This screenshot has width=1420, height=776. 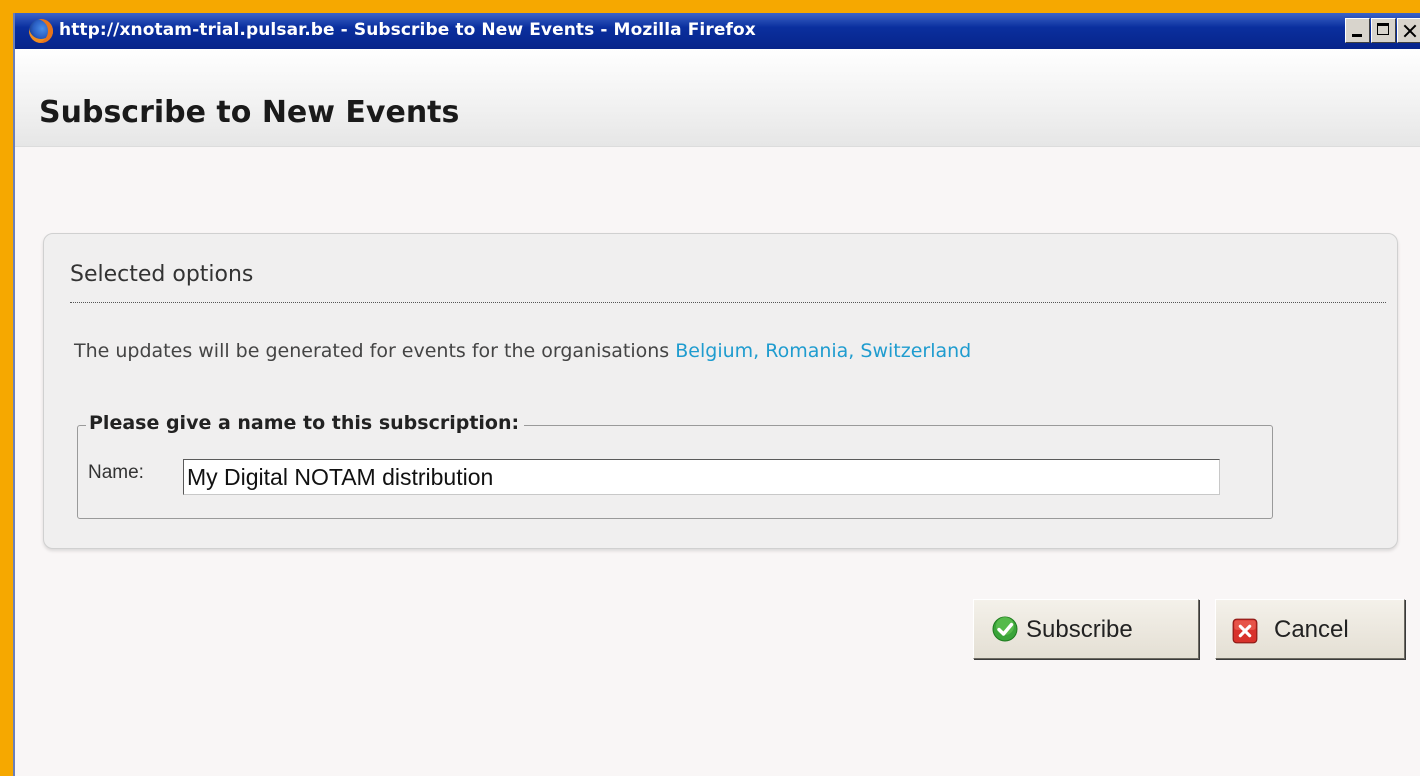 I want to click on minimize-button, so click(x=1357, y=30).